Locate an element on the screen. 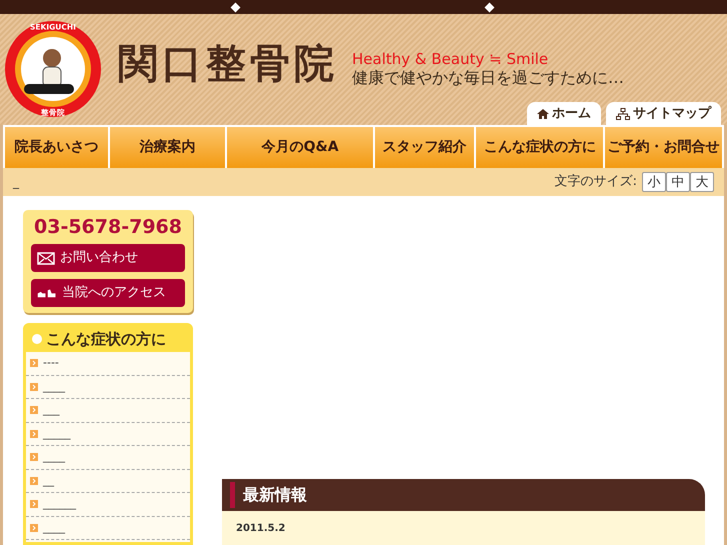 The height and width of the screenshot is (545, 727). breadcrumb: _ is located at coordinates (16, 182).